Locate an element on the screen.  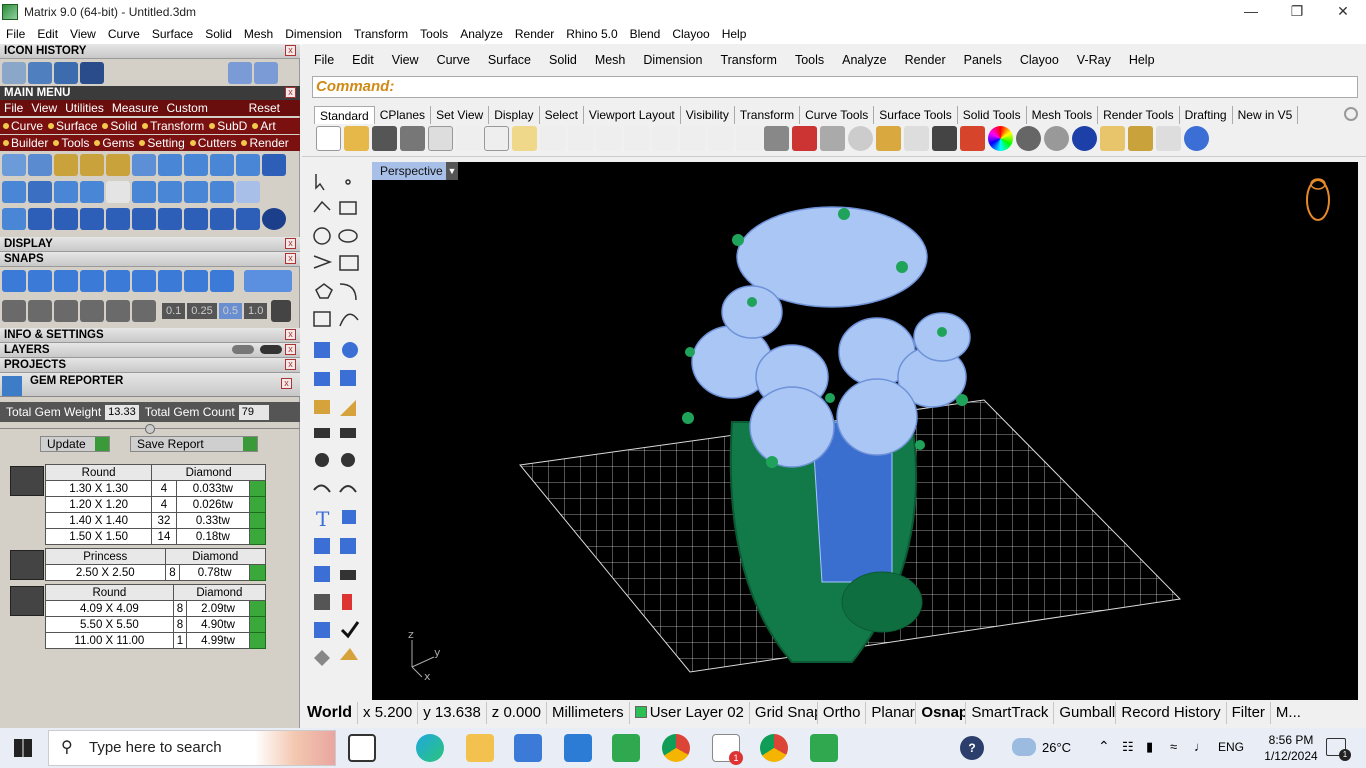
menu-curve: Curve is located at coordinates (124, 34).